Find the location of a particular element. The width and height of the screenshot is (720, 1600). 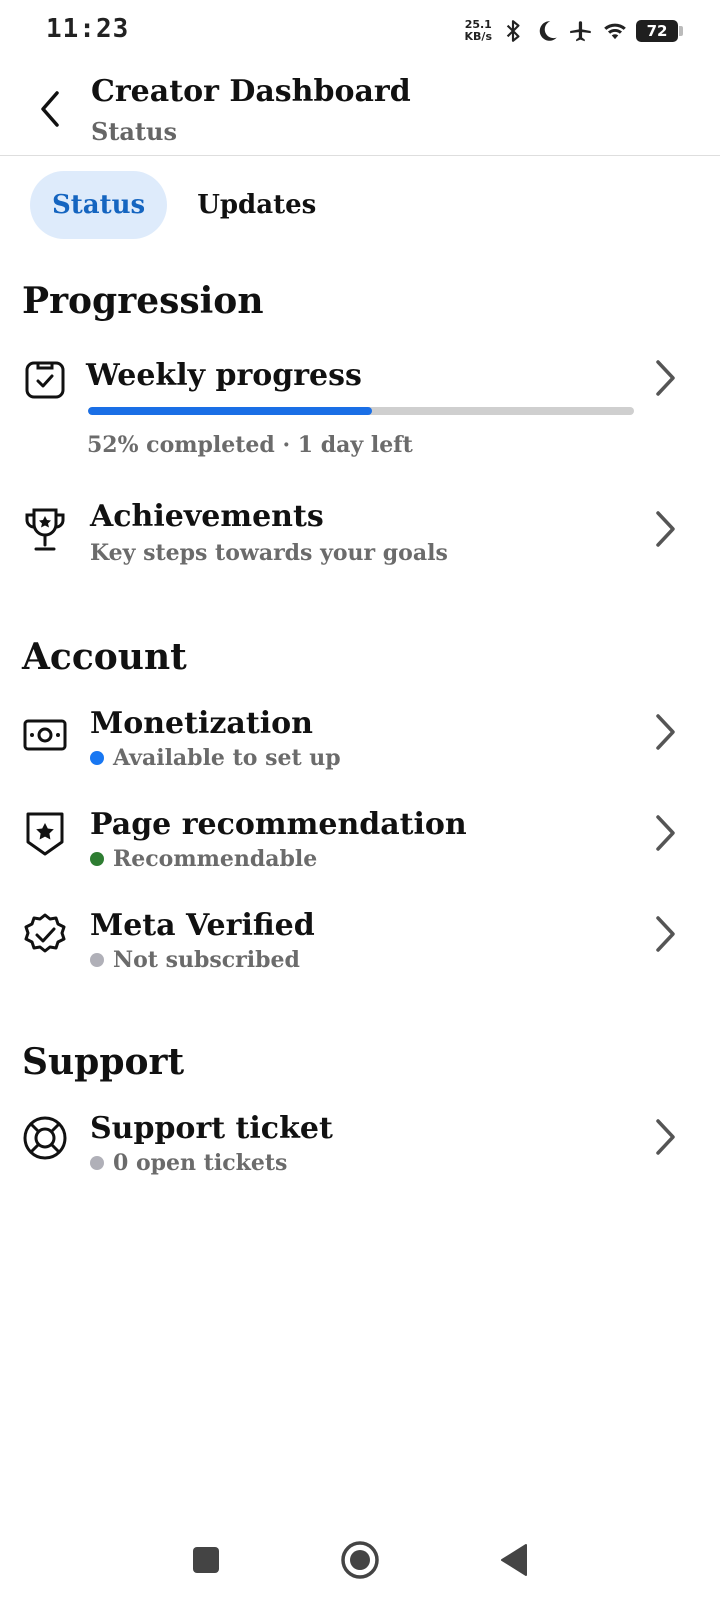

recents-button is located at coordinates (206, 1560).